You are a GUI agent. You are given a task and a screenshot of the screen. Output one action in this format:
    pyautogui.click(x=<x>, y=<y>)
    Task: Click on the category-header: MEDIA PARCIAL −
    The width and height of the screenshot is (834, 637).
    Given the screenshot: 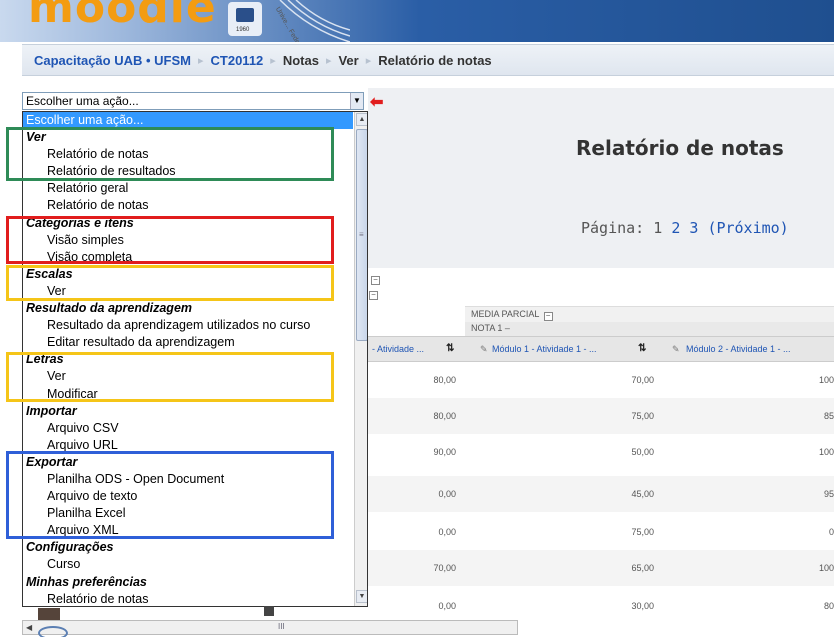 What is the action you would take?
    pyautogui.click(x=649, y=314)
    